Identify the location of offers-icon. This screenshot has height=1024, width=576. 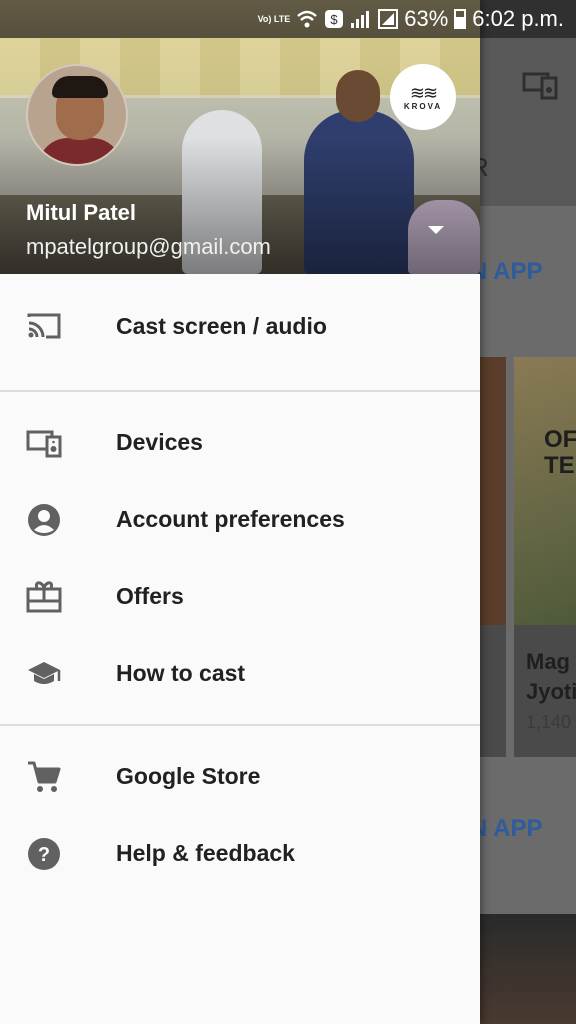
(44, 597).